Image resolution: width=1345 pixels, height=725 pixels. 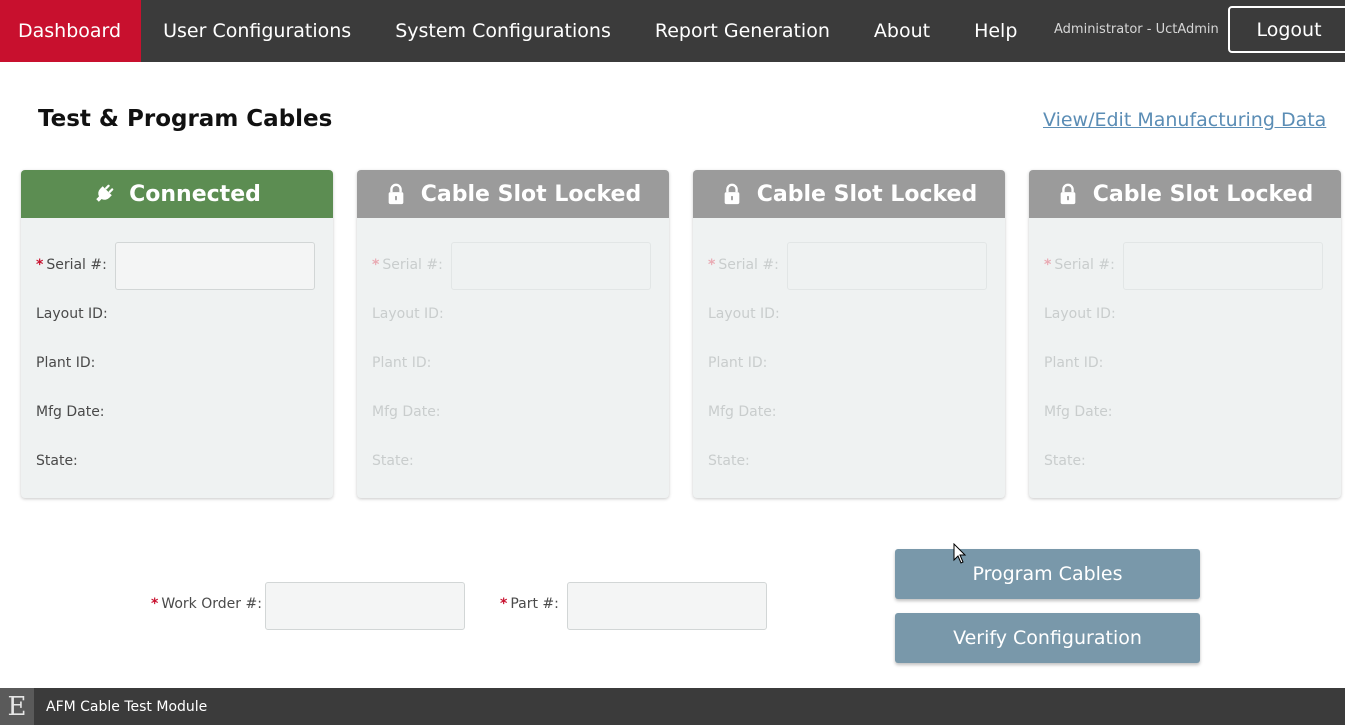 What do you see at coordinates (902, 31) in the screenshot?
I see `nav-about: About` at bounding box center [902, 31].